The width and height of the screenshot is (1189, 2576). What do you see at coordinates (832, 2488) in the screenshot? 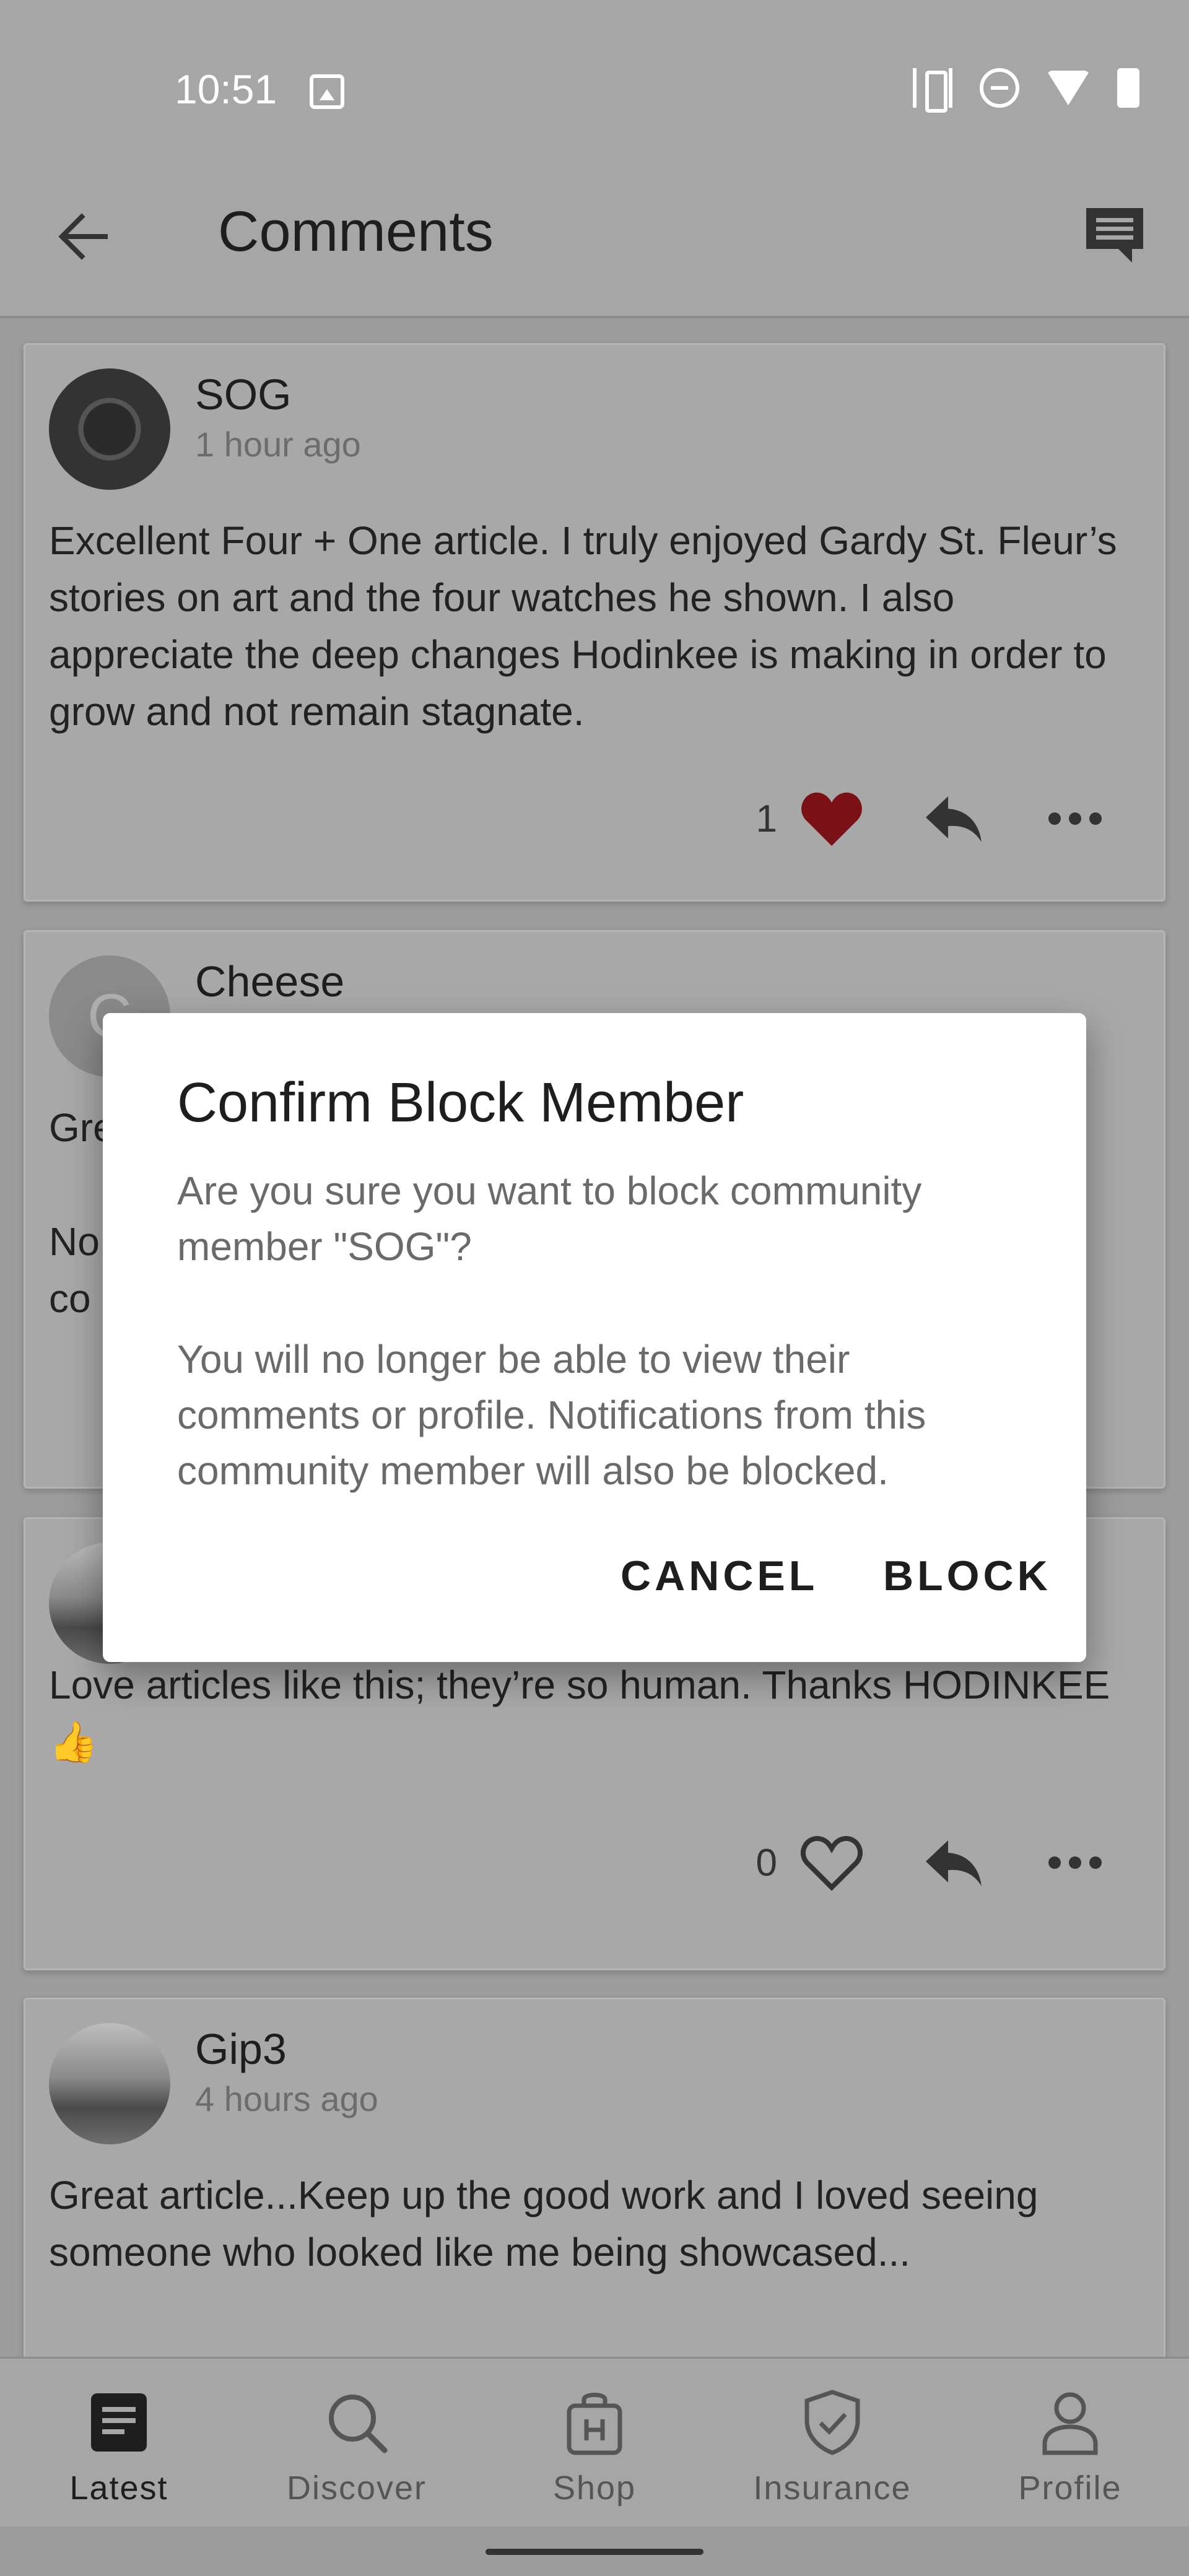
I see `nav-label: Insurance` at bounding box center [832, 2488].